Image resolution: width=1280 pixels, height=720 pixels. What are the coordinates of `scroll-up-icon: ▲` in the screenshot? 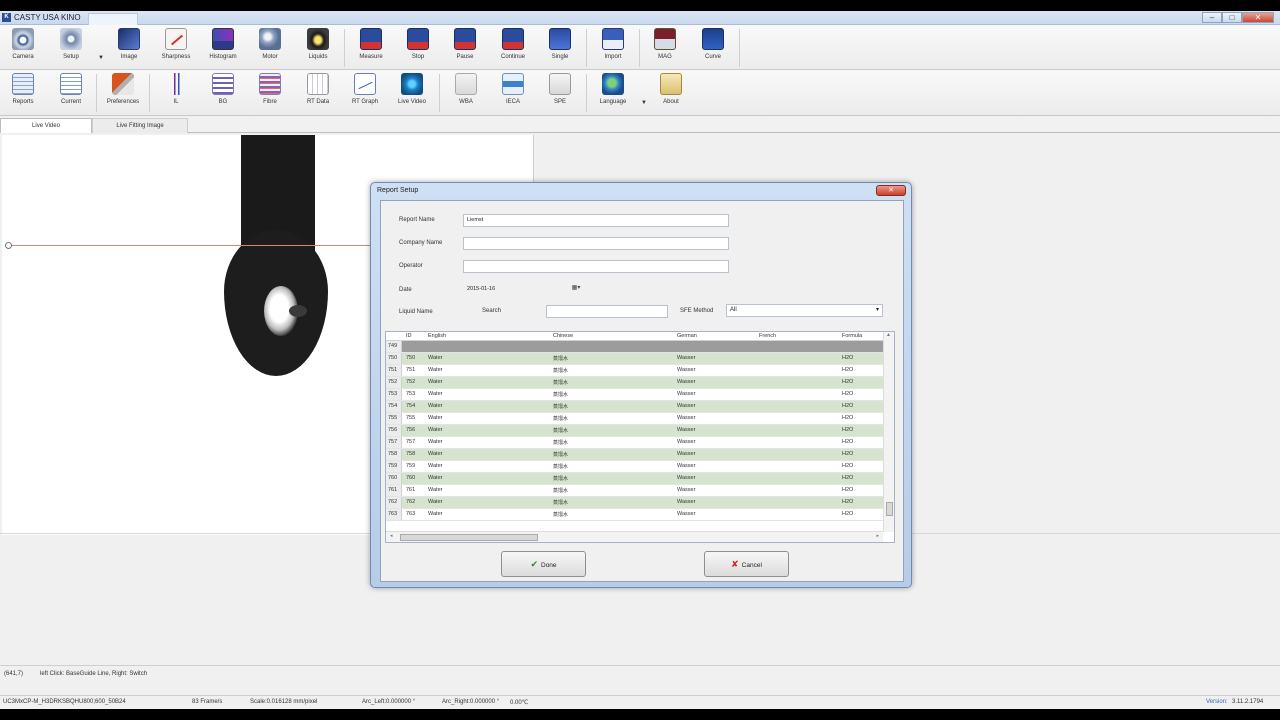 It's located at (888, 335).